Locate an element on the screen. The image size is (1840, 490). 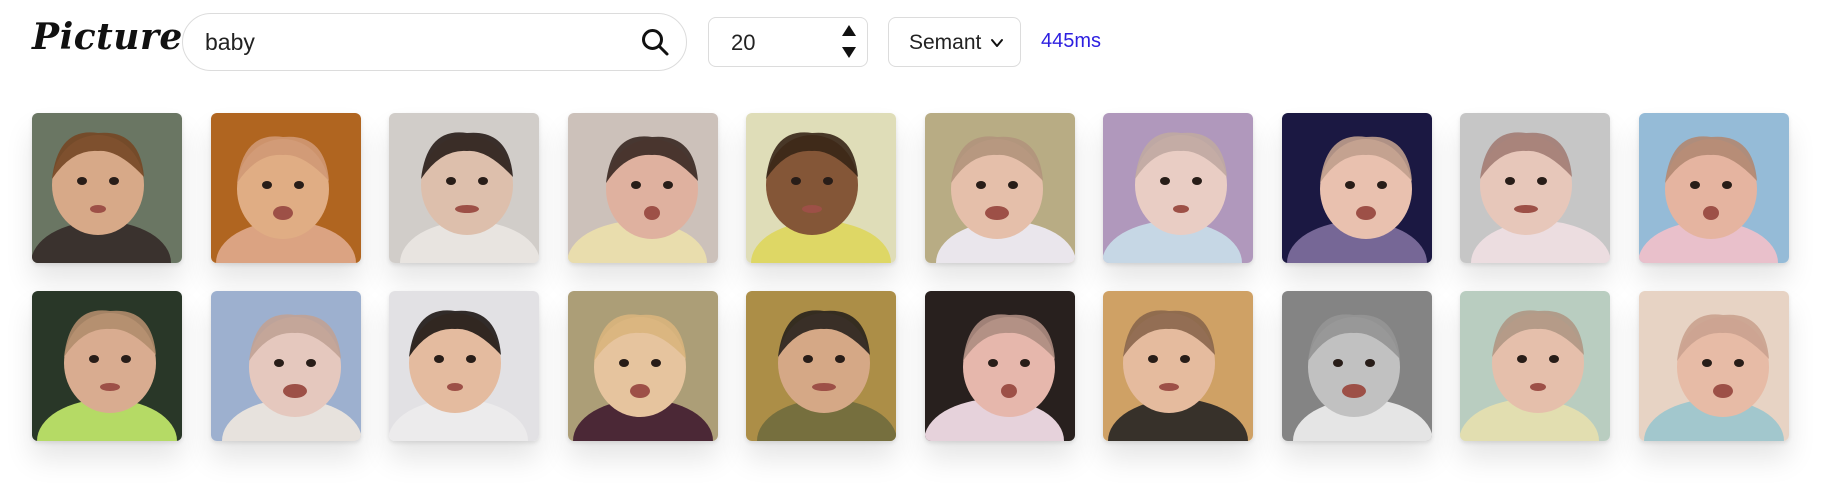
search-mode-value: Semant is located at coordinates (945, 42).